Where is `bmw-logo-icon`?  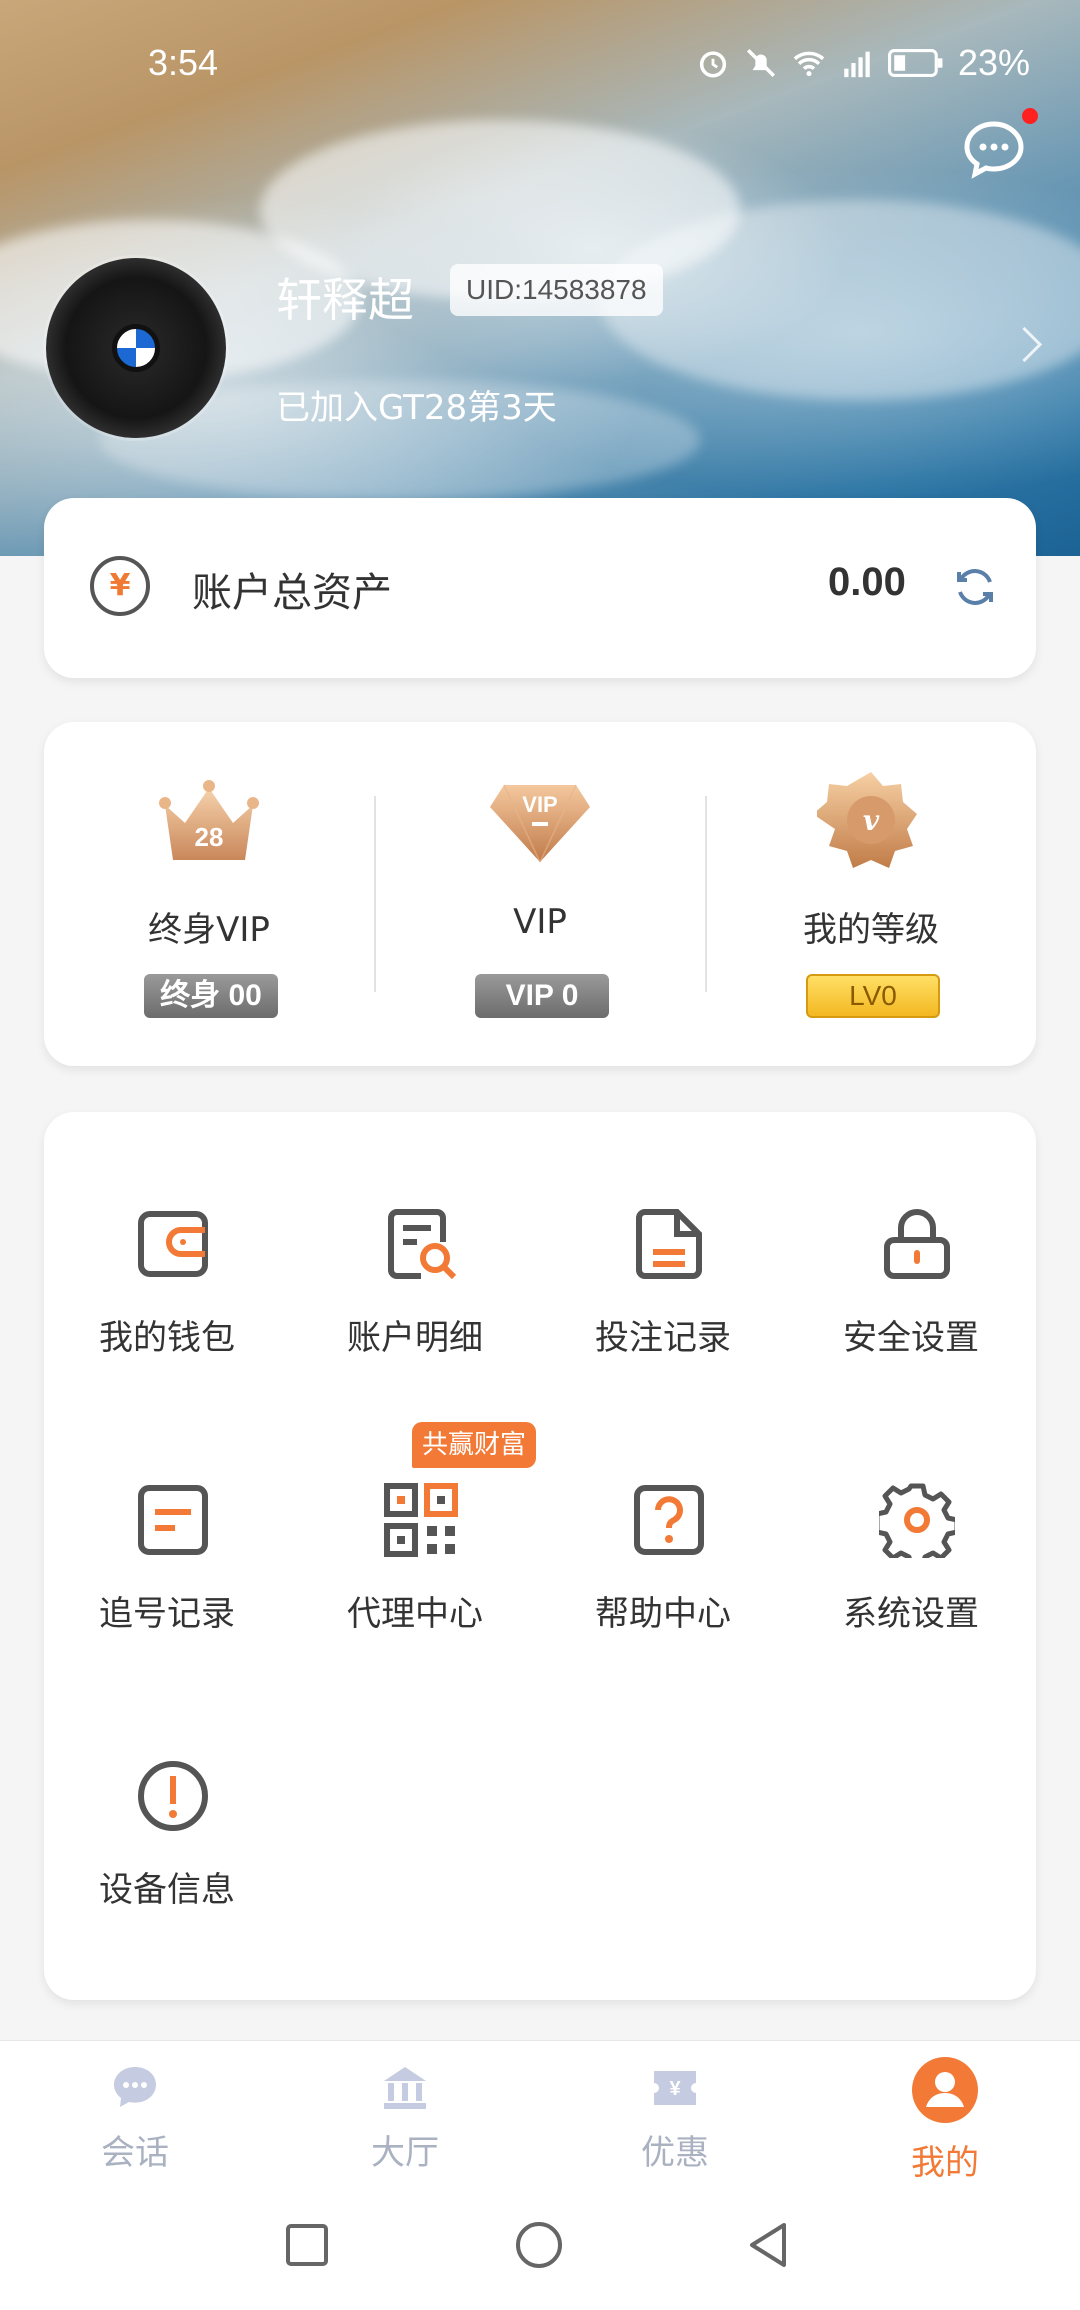
bmw-logo-icon is located at coordinates (136, 348).